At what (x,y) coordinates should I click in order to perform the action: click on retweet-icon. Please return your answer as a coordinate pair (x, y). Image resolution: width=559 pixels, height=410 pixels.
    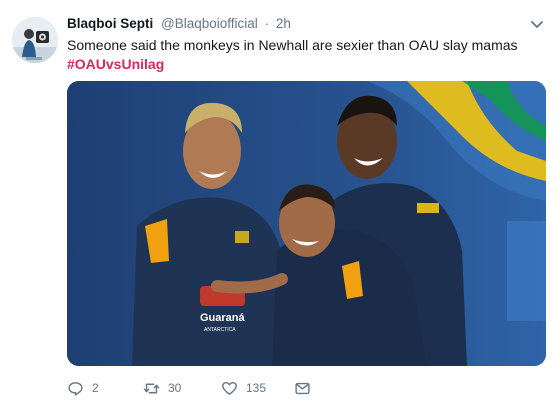
    Looking at the image, I should click on (151, 388).